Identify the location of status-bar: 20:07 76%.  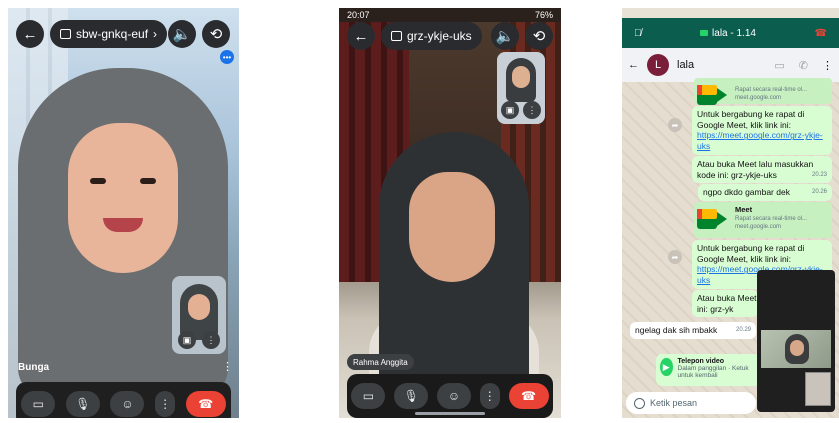
(450, 15).